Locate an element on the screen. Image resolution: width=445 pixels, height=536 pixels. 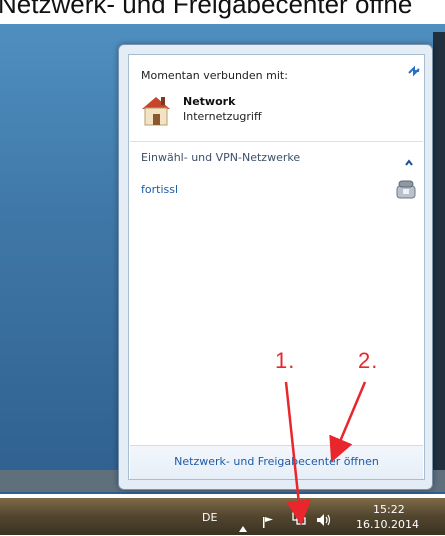
clock-date: 16.10.2014 is located at coordinates (387, 524).